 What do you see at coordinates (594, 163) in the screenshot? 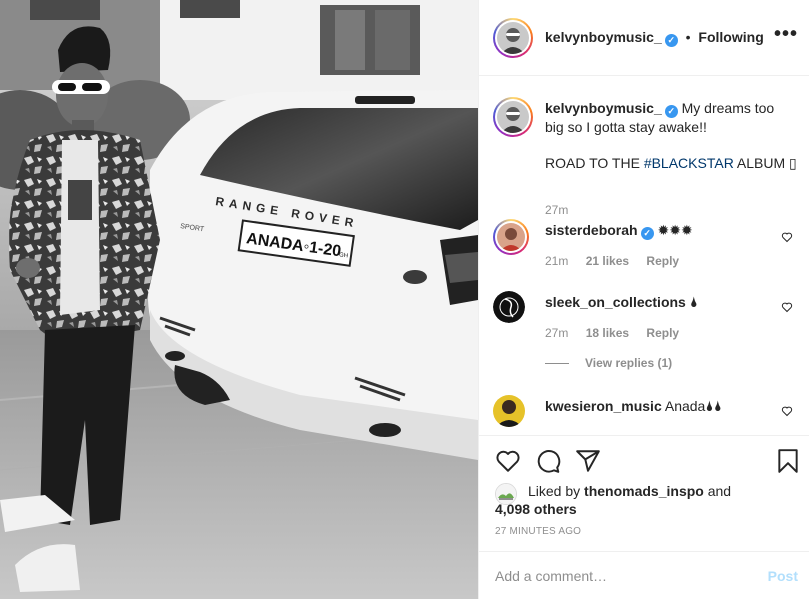
I see `caption-line2-prefix: ROAD TO THE` at bounding box center [594, 163].